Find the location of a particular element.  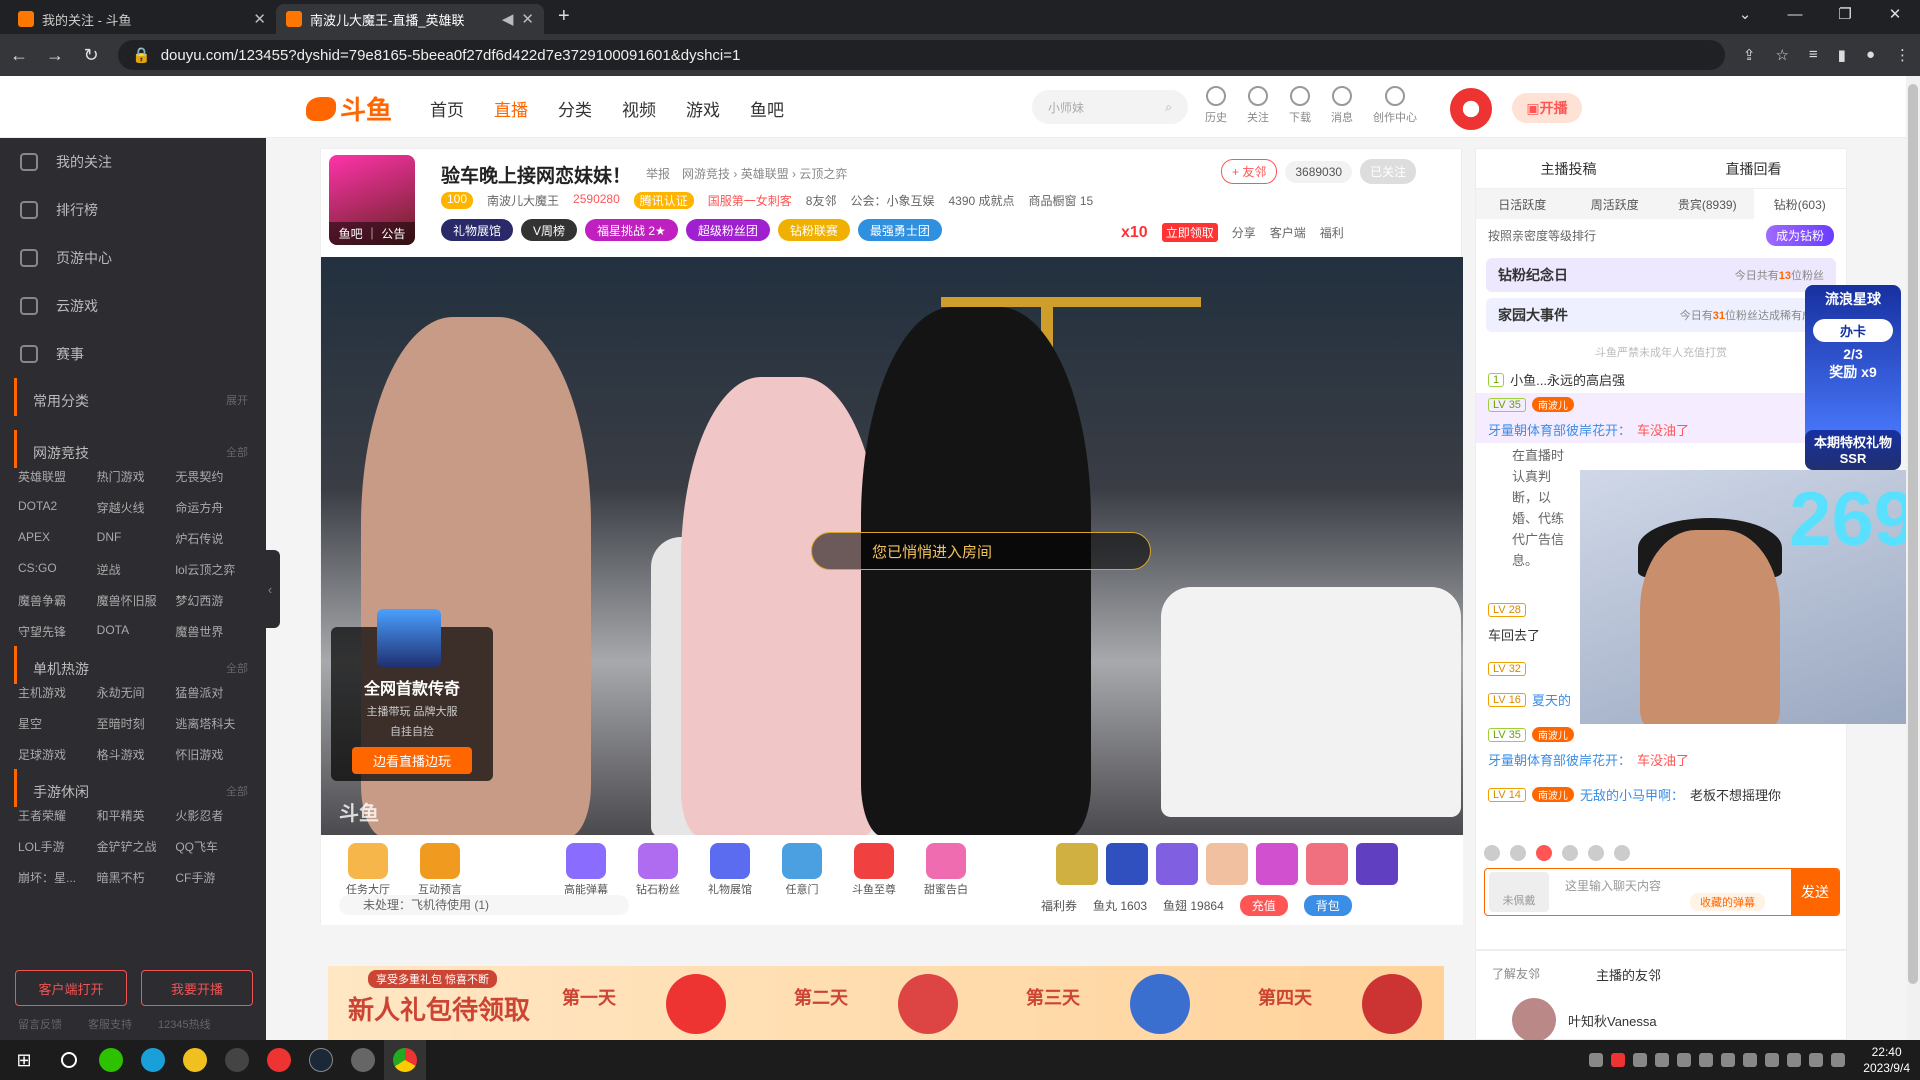

category-item: 猛兽派对 is located at coordinates (214, 692).